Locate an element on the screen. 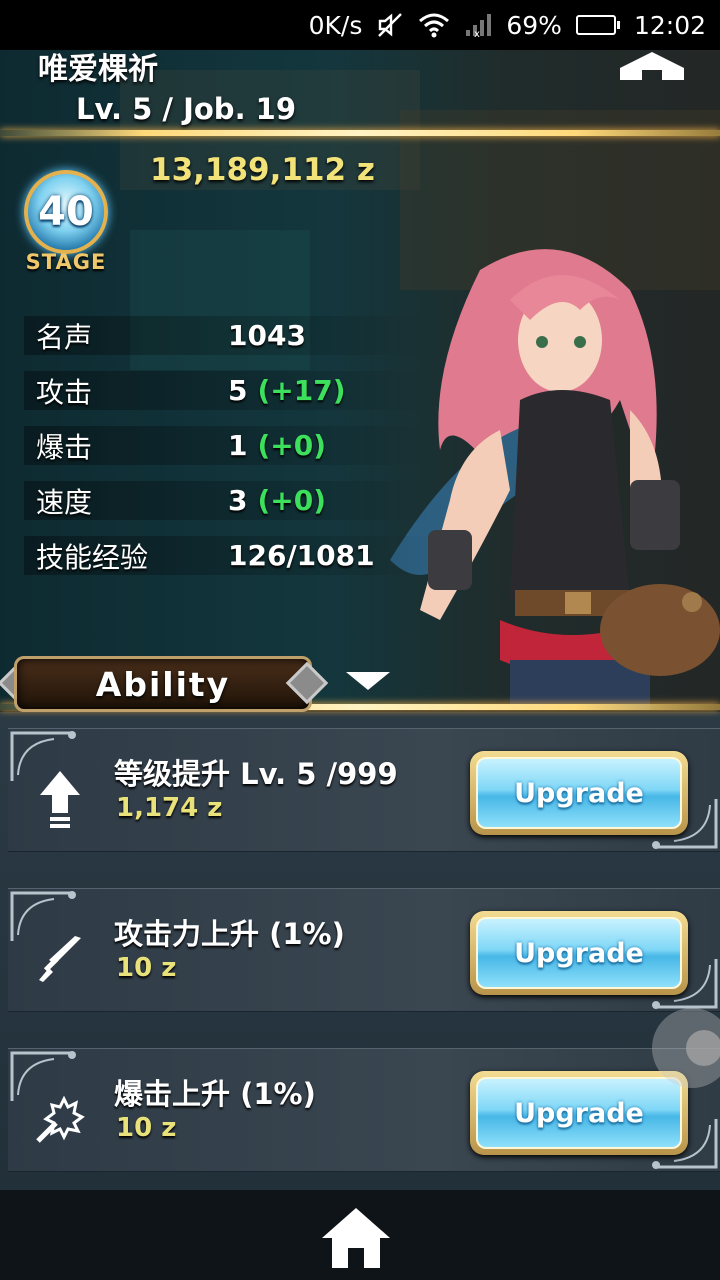 The height and width of the screenshot is (1280, 720). home-icon is located at coordinates (356, 1238).